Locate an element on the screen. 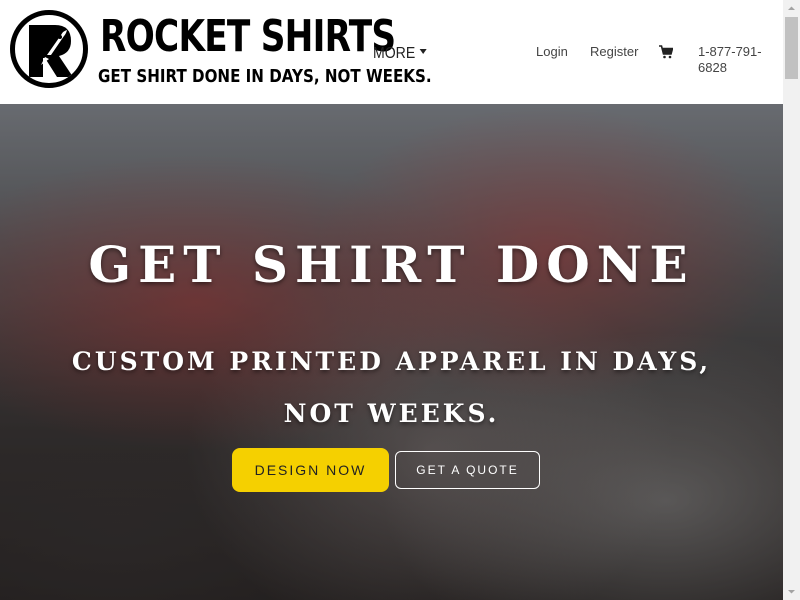 This screenshot has height=600, width=800. login-link: Login is located at coordinates (552, 52).